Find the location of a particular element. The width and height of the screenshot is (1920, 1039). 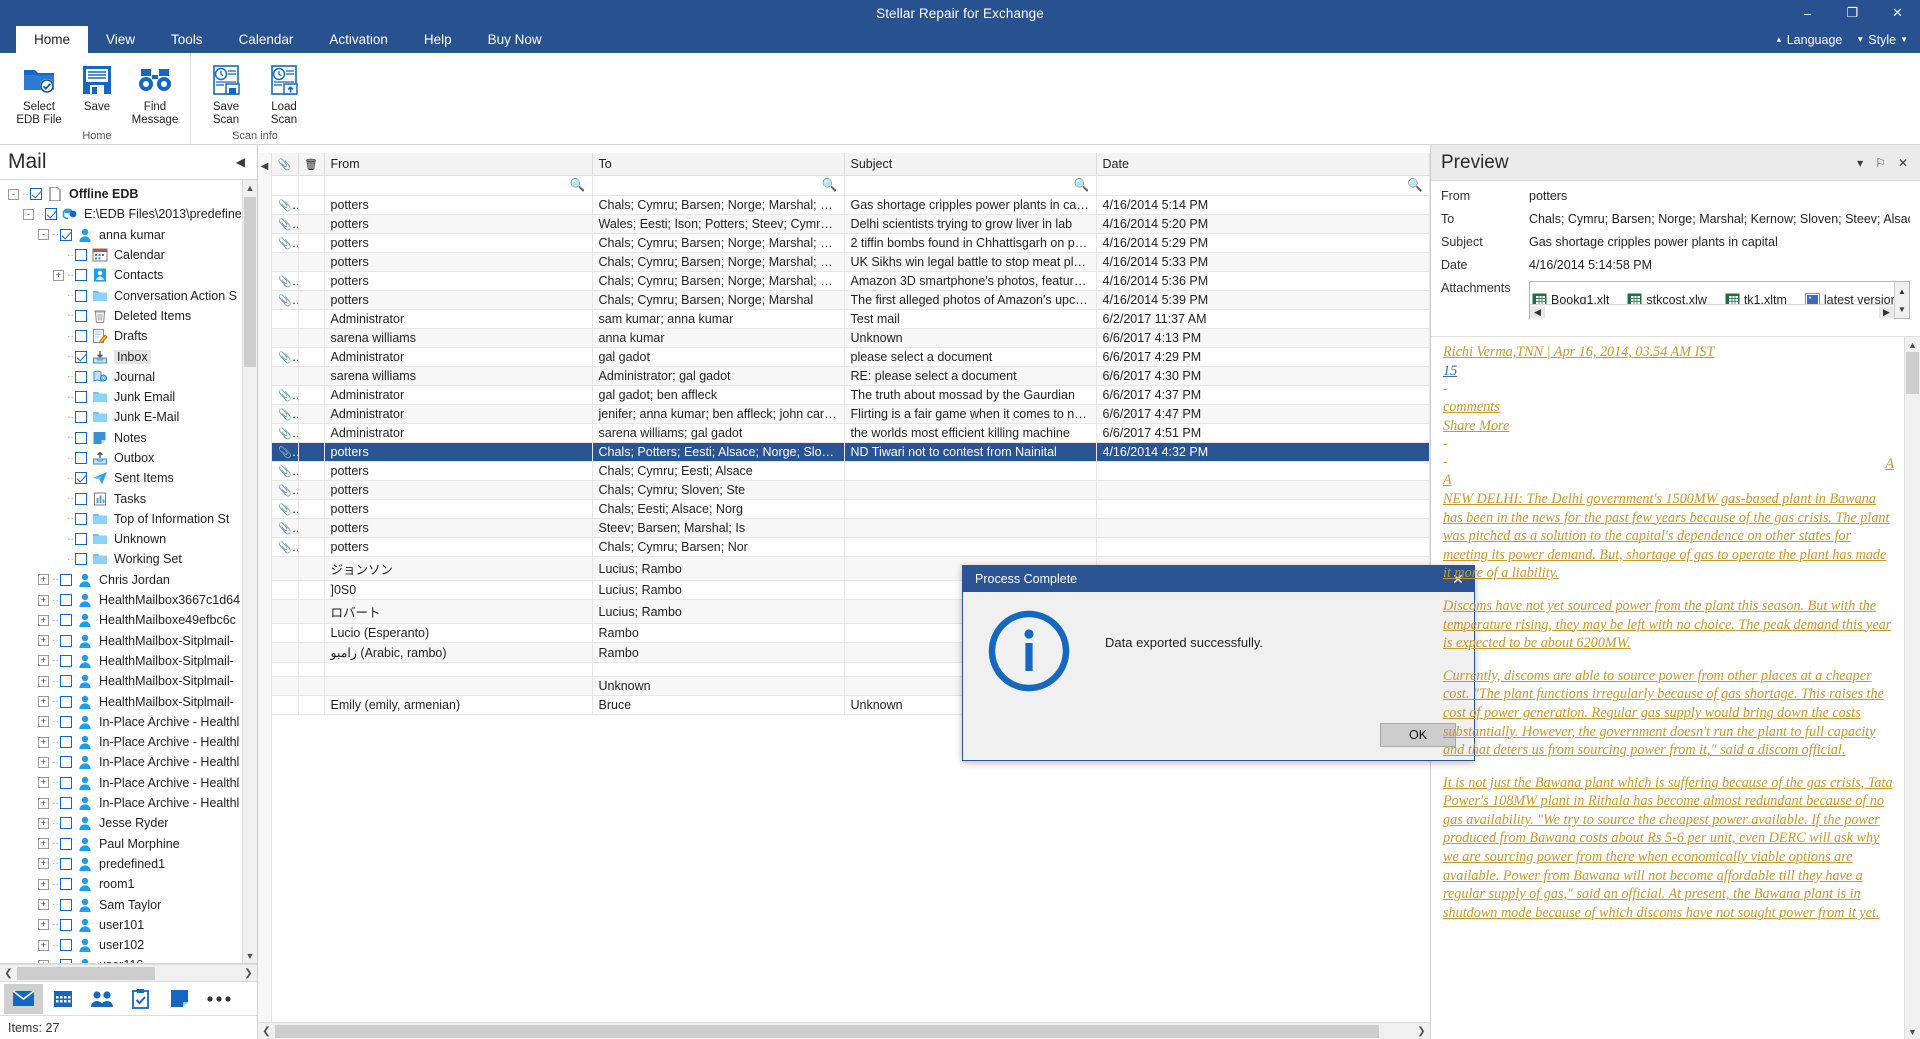

filter-to: 🔍 is located at coordinates (718, 185).